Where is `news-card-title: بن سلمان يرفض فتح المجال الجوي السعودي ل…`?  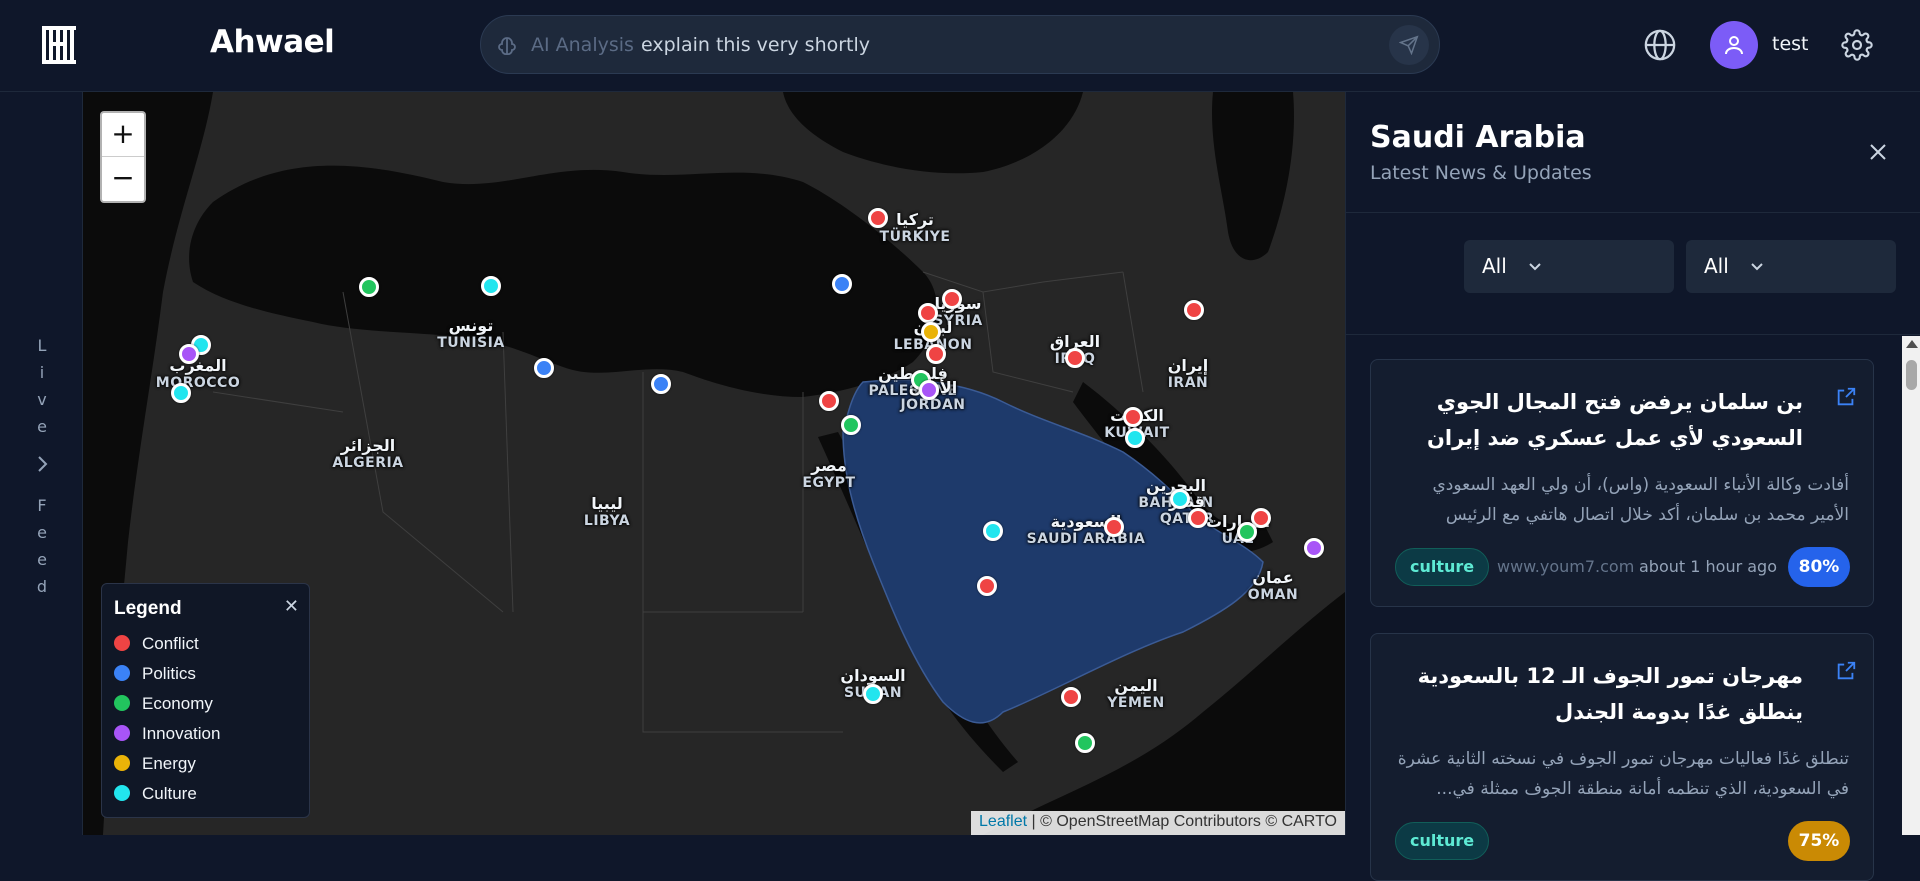
news-card-title: بن سلمان يرفض فتح المجال الجوي السعودي ل… is located at coordinates (1593, 420).